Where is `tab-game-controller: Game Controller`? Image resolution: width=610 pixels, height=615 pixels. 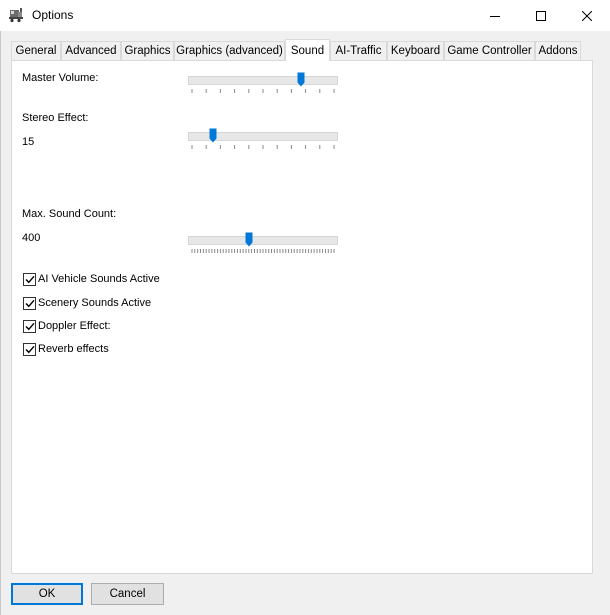
tab-game-controller: Game Controller is located at coordinates (489, 50).